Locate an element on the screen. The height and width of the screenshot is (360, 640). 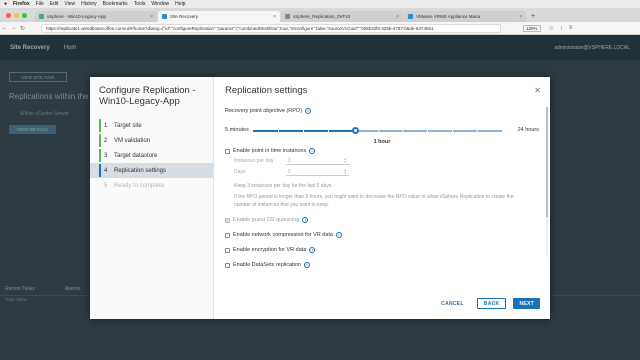
close-window-icon is located at coordinates (8, 15).